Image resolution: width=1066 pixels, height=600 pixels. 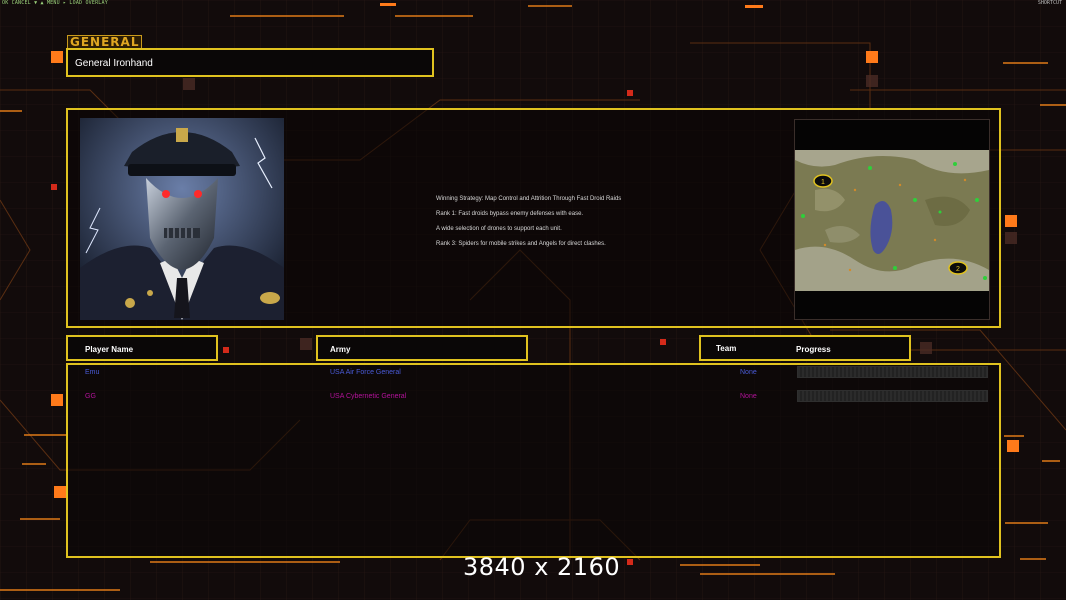 I want to click on header-player-name-label: Player Name, so click(x=109, y=349).